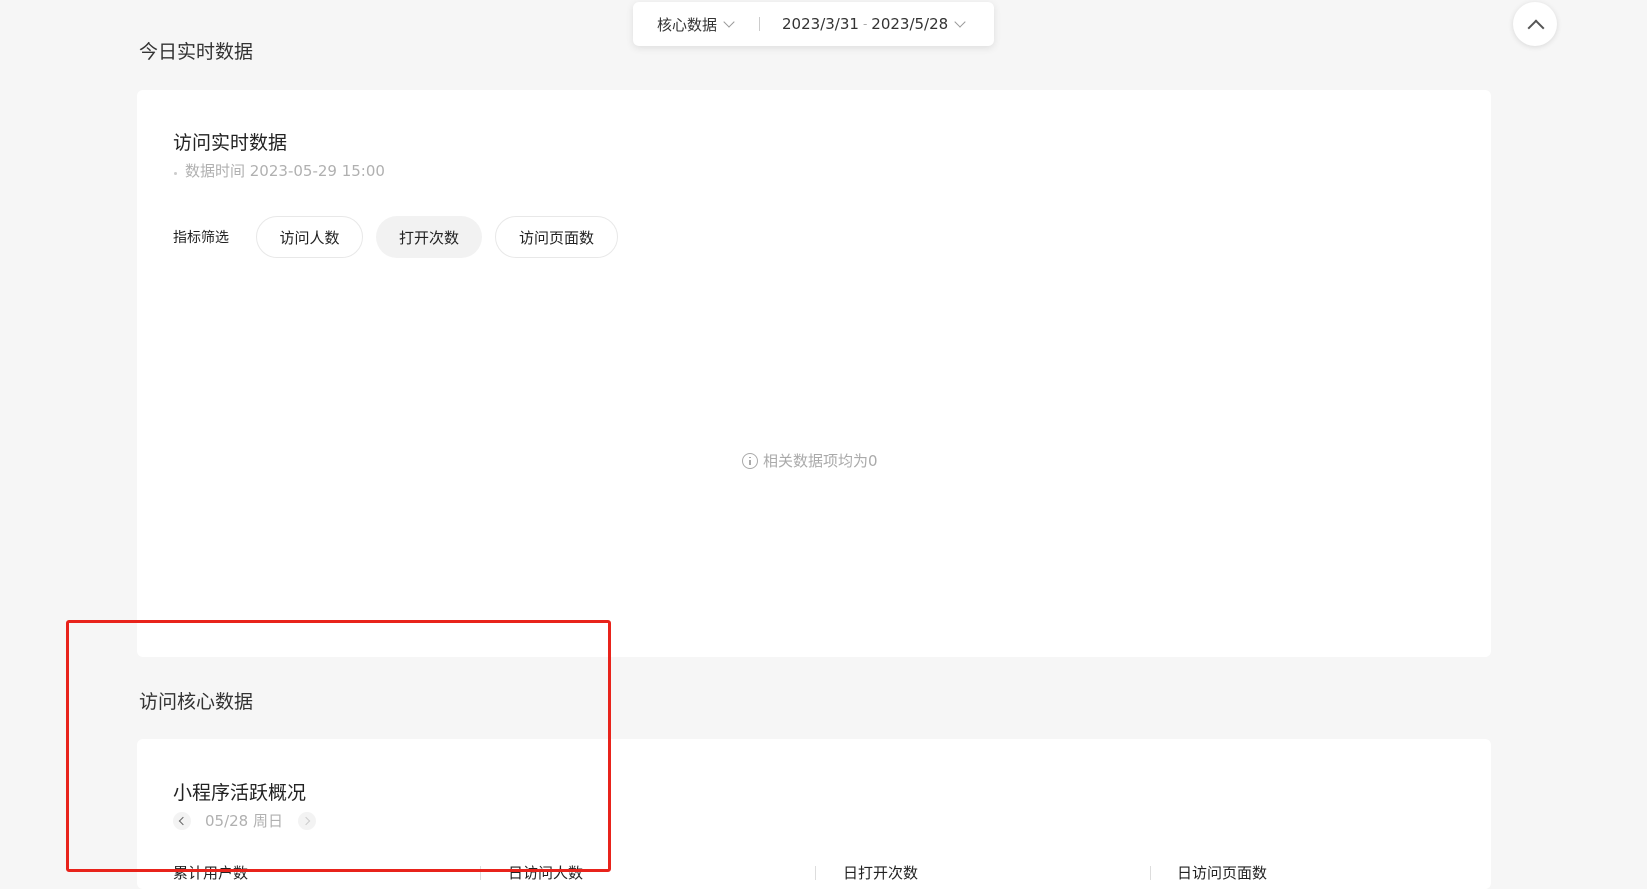  What do you see at coordinates (556, 237) in the screenshot?
I see `filter-pageviews: 访问页面数` at bounding box center [556, 237].